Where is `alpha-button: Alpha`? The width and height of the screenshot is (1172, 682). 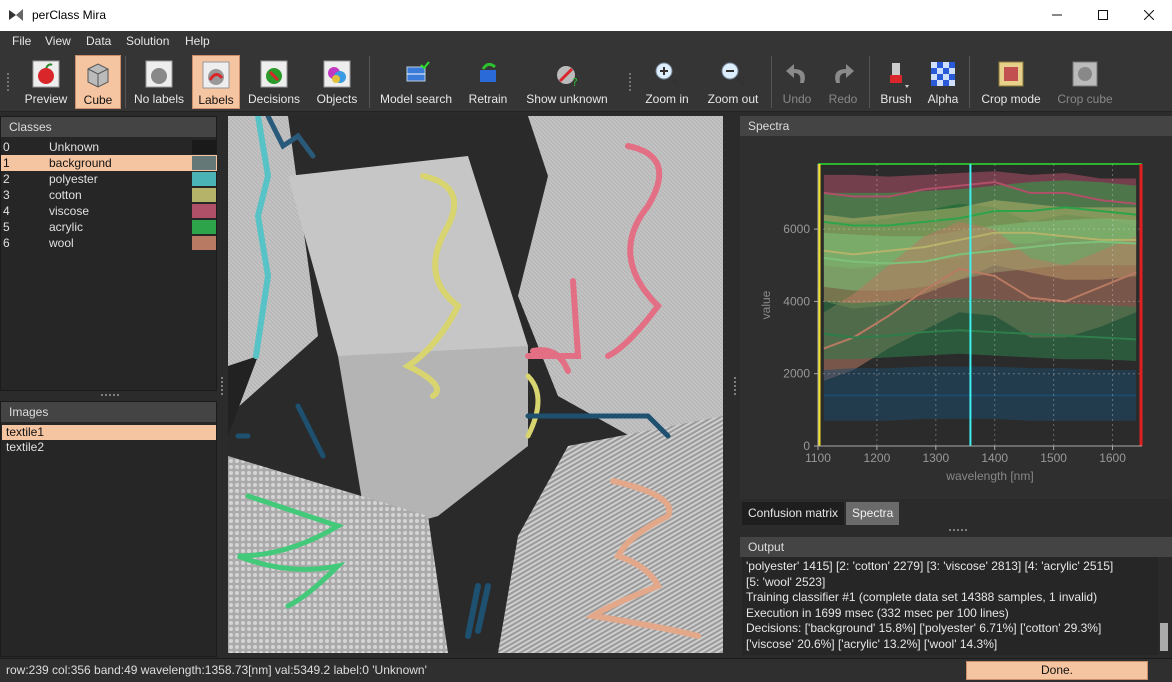 alpha-button: Alpha is located at coordinates (943, 82).